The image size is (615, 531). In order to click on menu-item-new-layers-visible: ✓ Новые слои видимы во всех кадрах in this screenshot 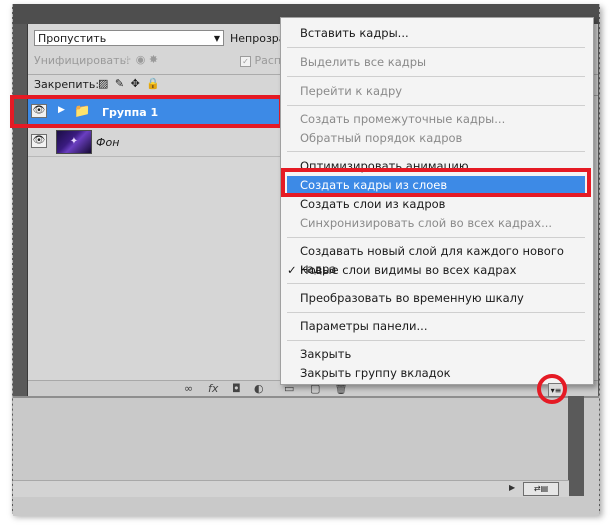, I will do `click(436, 270)`.